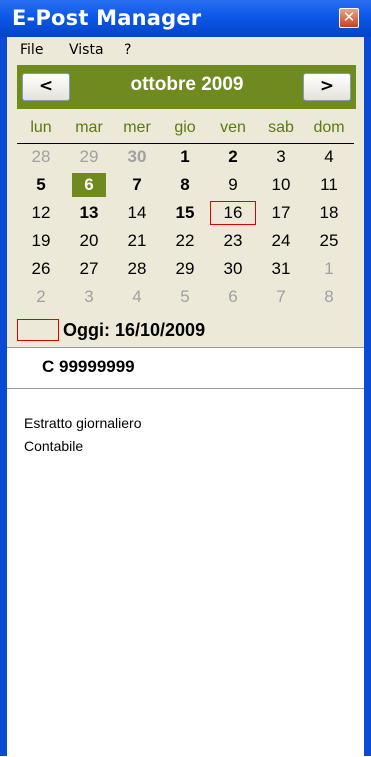 The image size is (371, 757). Describe the element at coordinates (329, 127) in the screenshot. I see `weekday-dom: dom` at that location.